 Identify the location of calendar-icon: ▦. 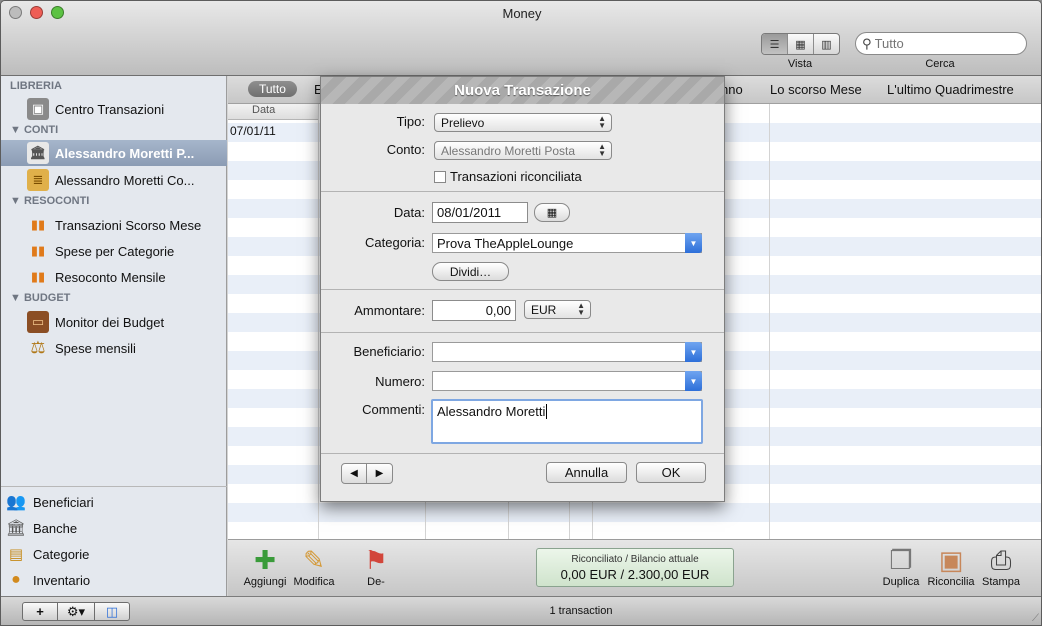
(552, 212).